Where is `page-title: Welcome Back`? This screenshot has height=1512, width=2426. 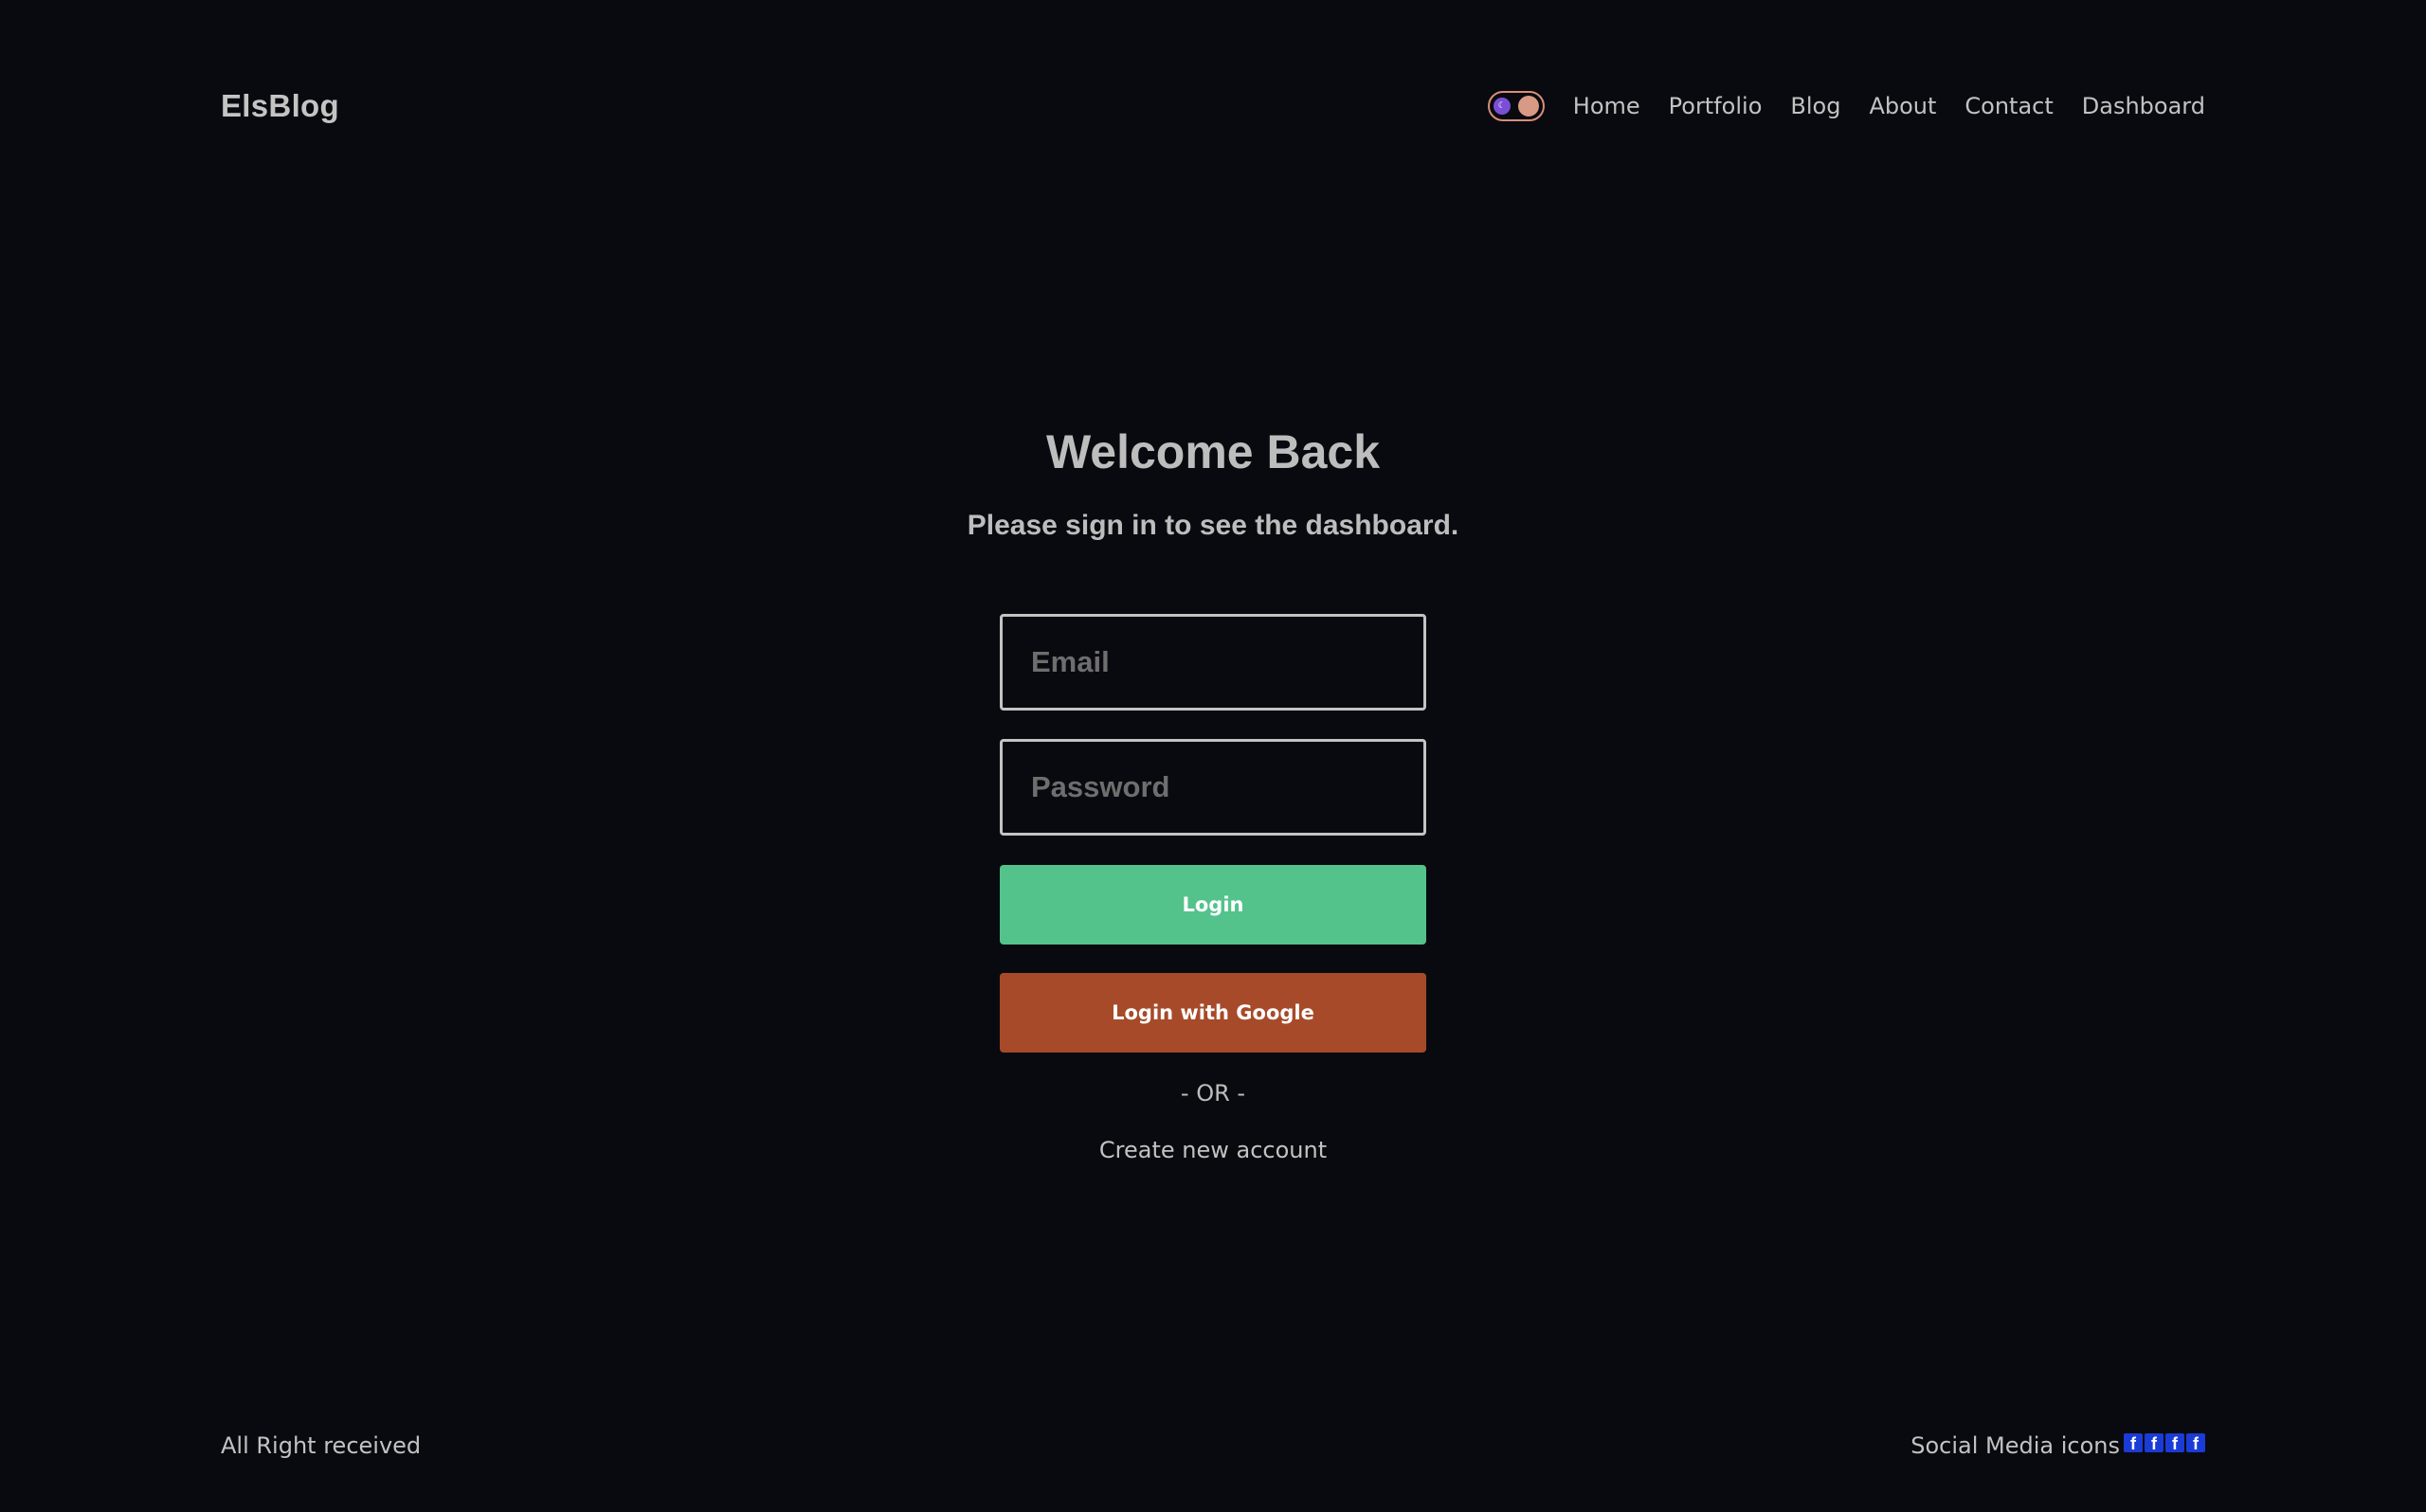
page-title: Welcome Back is located at coordinates (1213, 451).